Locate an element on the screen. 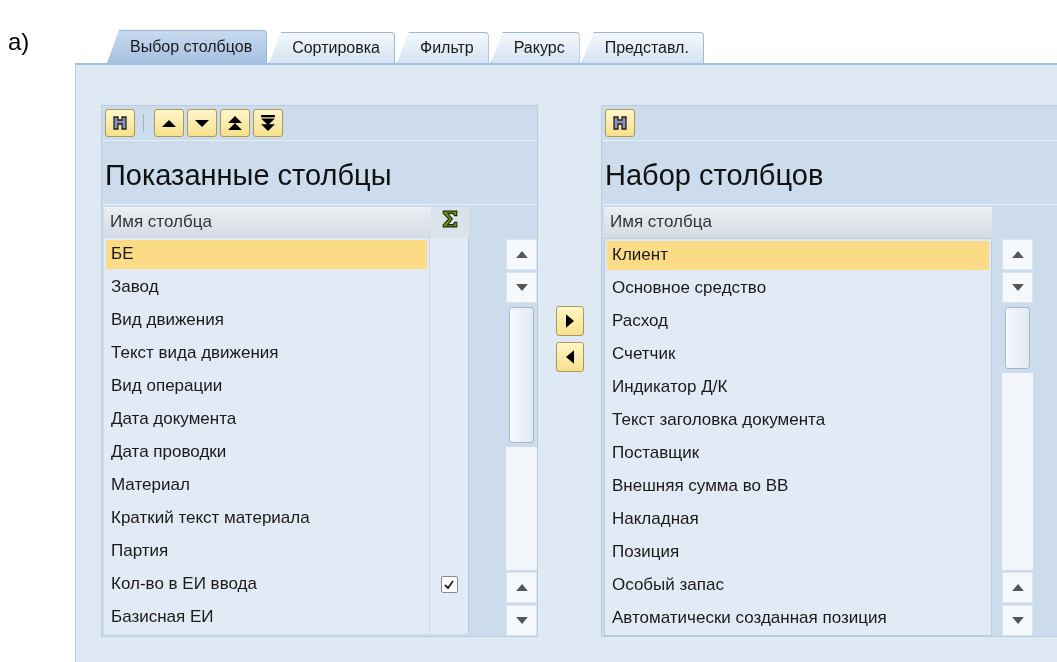 This screenshot has width=1057, height=662. double-down-arrow-icon is located at coordinates (268, 123).